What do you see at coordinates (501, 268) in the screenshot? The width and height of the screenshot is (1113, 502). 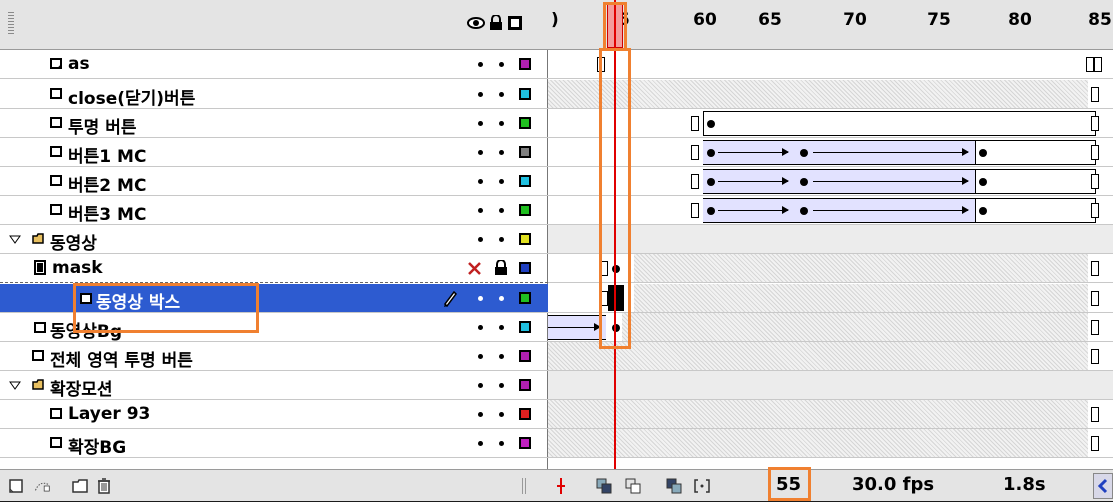 I see `locked-icon` at bounding box center [501, 268].